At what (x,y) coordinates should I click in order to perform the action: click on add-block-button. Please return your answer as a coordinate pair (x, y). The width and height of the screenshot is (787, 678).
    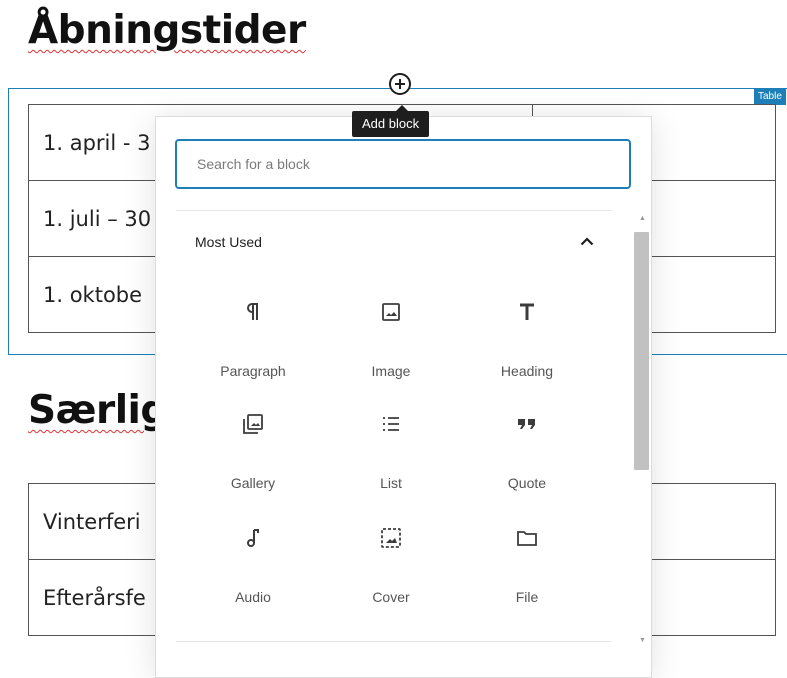
    Looking at the image, I should click on (400, 84).